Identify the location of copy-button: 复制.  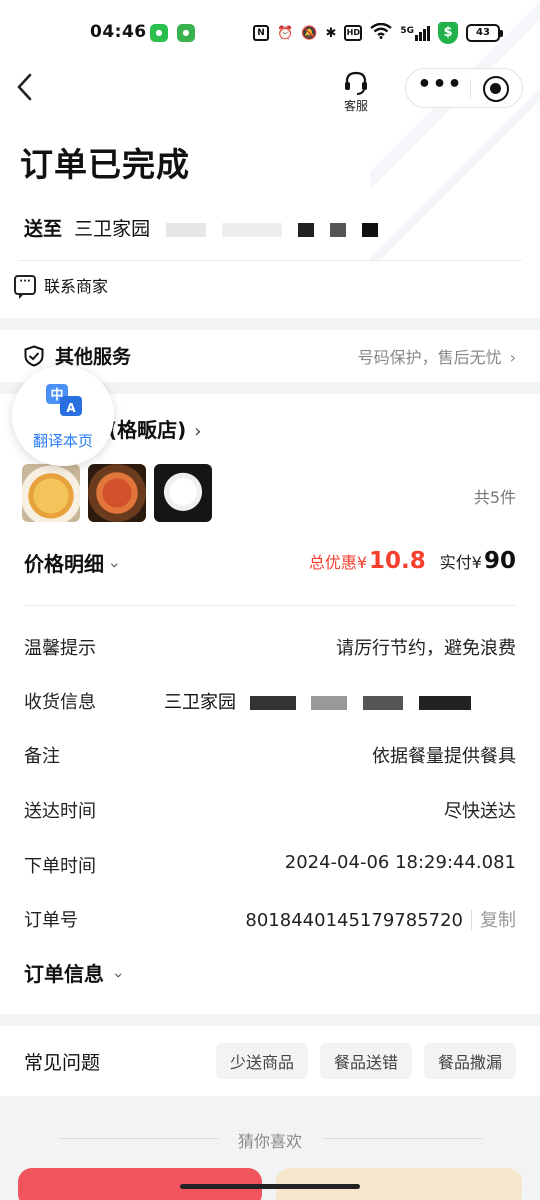
(493, 920).